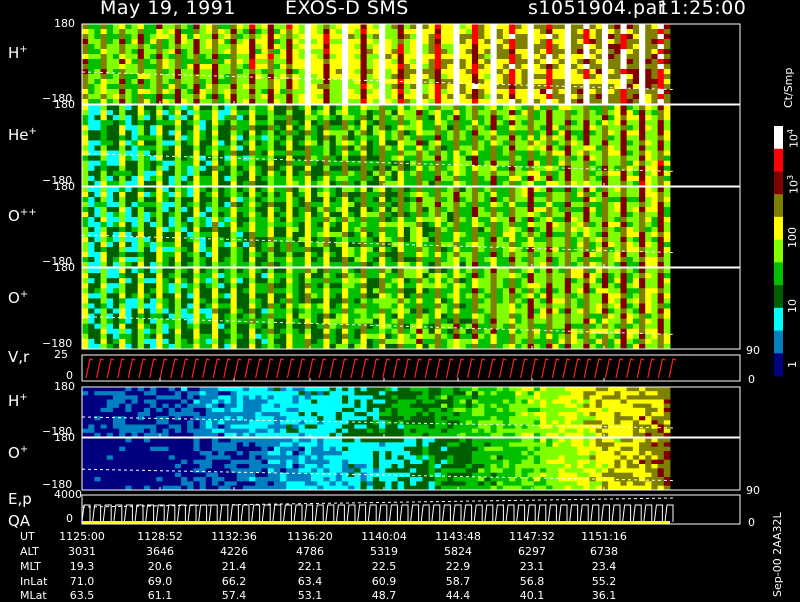 The width and height of the screenshot is (800, 602). Describe the element at coordinates (532, 566) in the screenshot. I see `ephemeris-value: 23.1` at that location.